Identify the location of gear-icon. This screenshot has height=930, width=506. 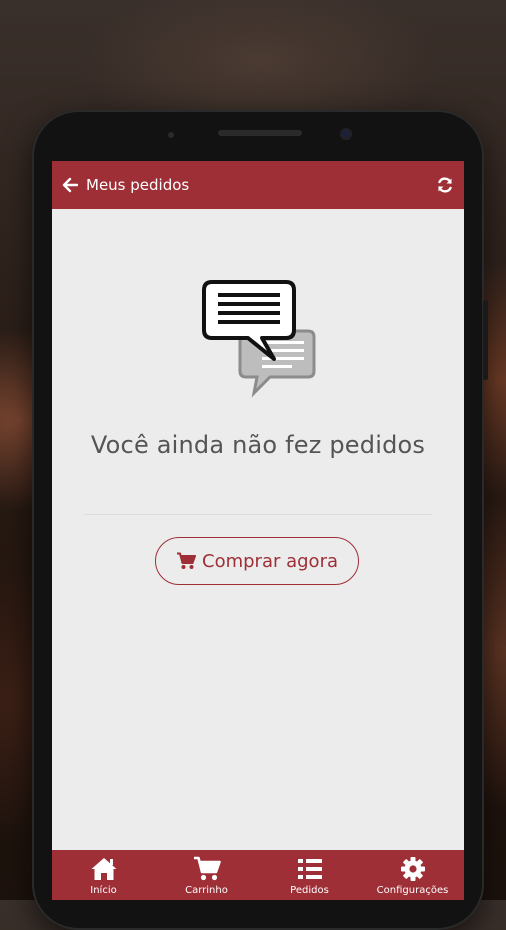
(412, 869).